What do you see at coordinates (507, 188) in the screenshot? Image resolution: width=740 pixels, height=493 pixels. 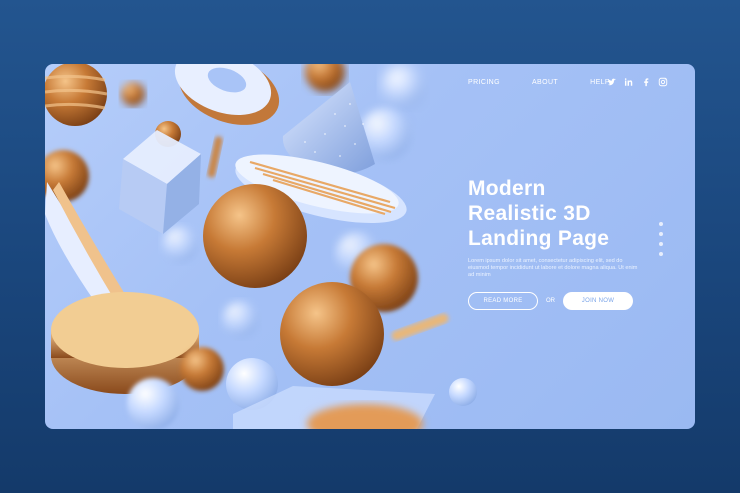 I see `hero-title-line-1: Modern` at bounding box center [507, 188].